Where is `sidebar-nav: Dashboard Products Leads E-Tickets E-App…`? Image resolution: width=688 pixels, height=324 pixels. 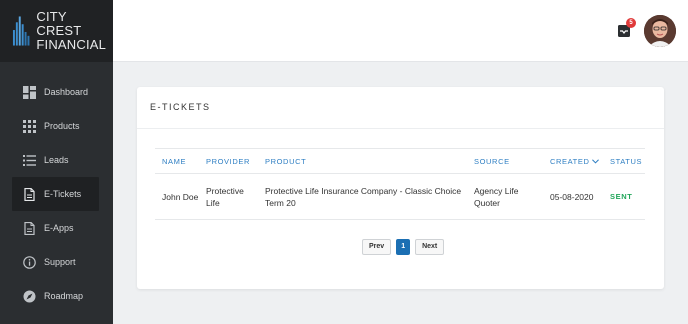 sidebar-nav: Dashboard Products Leads E-Tickets E-App… is located at coordinates (56, 194).